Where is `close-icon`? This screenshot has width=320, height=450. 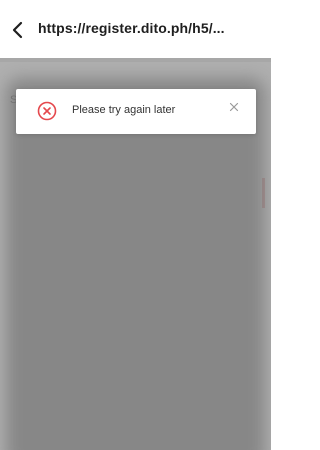 close-icon is located at coordinates (234, 107).